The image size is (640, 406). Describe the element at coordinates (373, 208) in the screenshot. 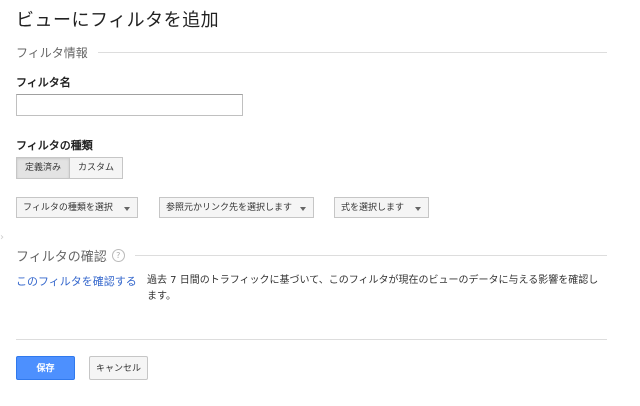

I see `expression-dropdown-label: 式を選択します` at that location.